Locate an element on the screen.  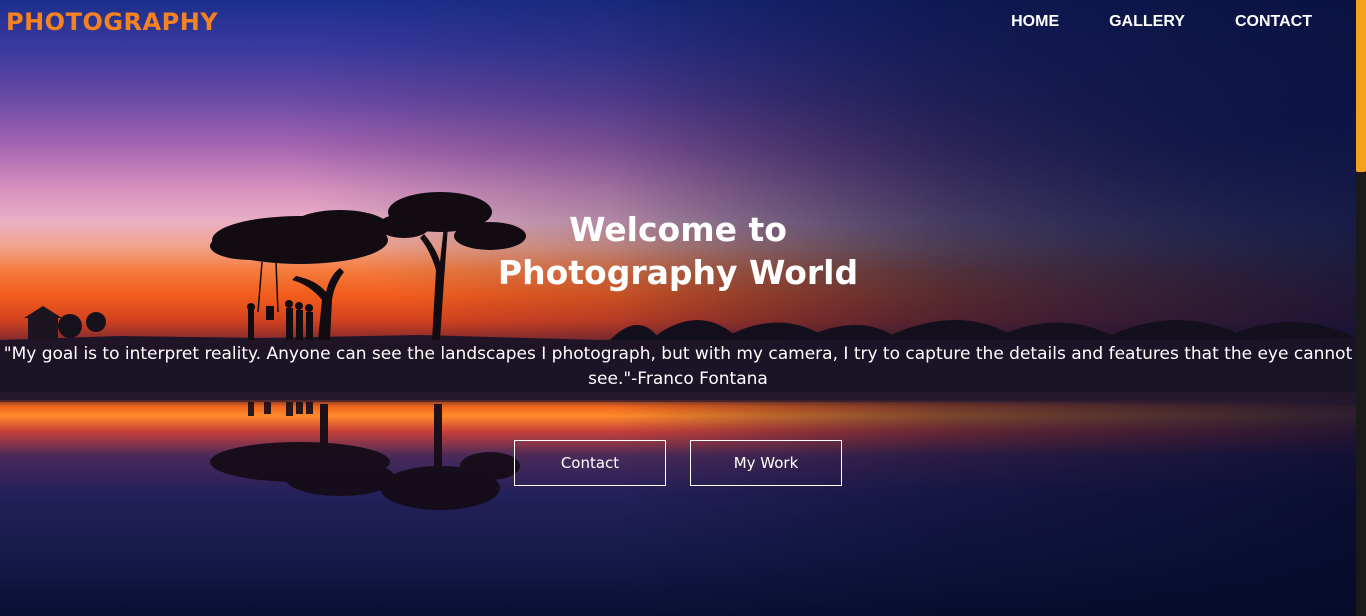
hero-title-line1: Welcome to is located at coordinates (678, 229).